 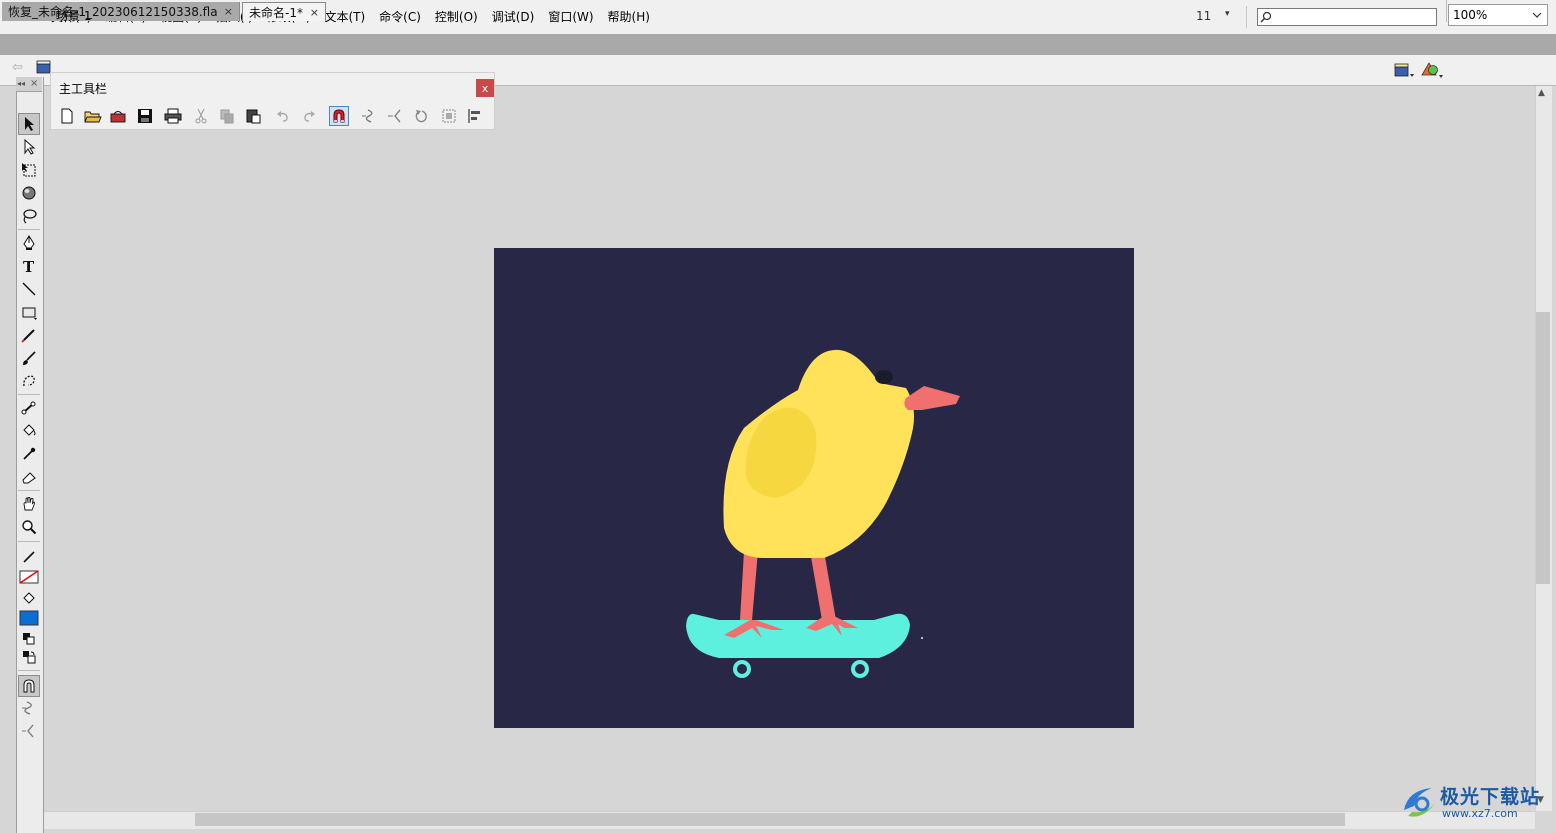 I want to click on subselection-arrow-icon, so click(x=30, y=147).